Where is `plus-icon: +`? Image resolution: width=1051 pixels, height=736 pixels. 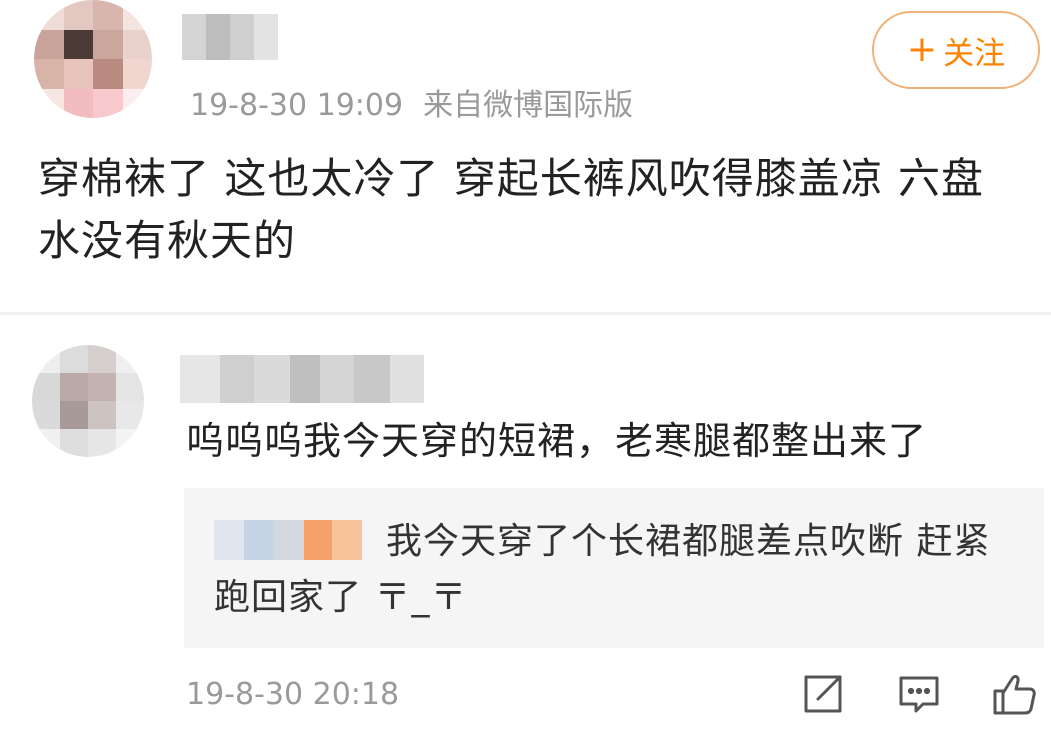 plus-icon: + is located at coordinates (922, 49).